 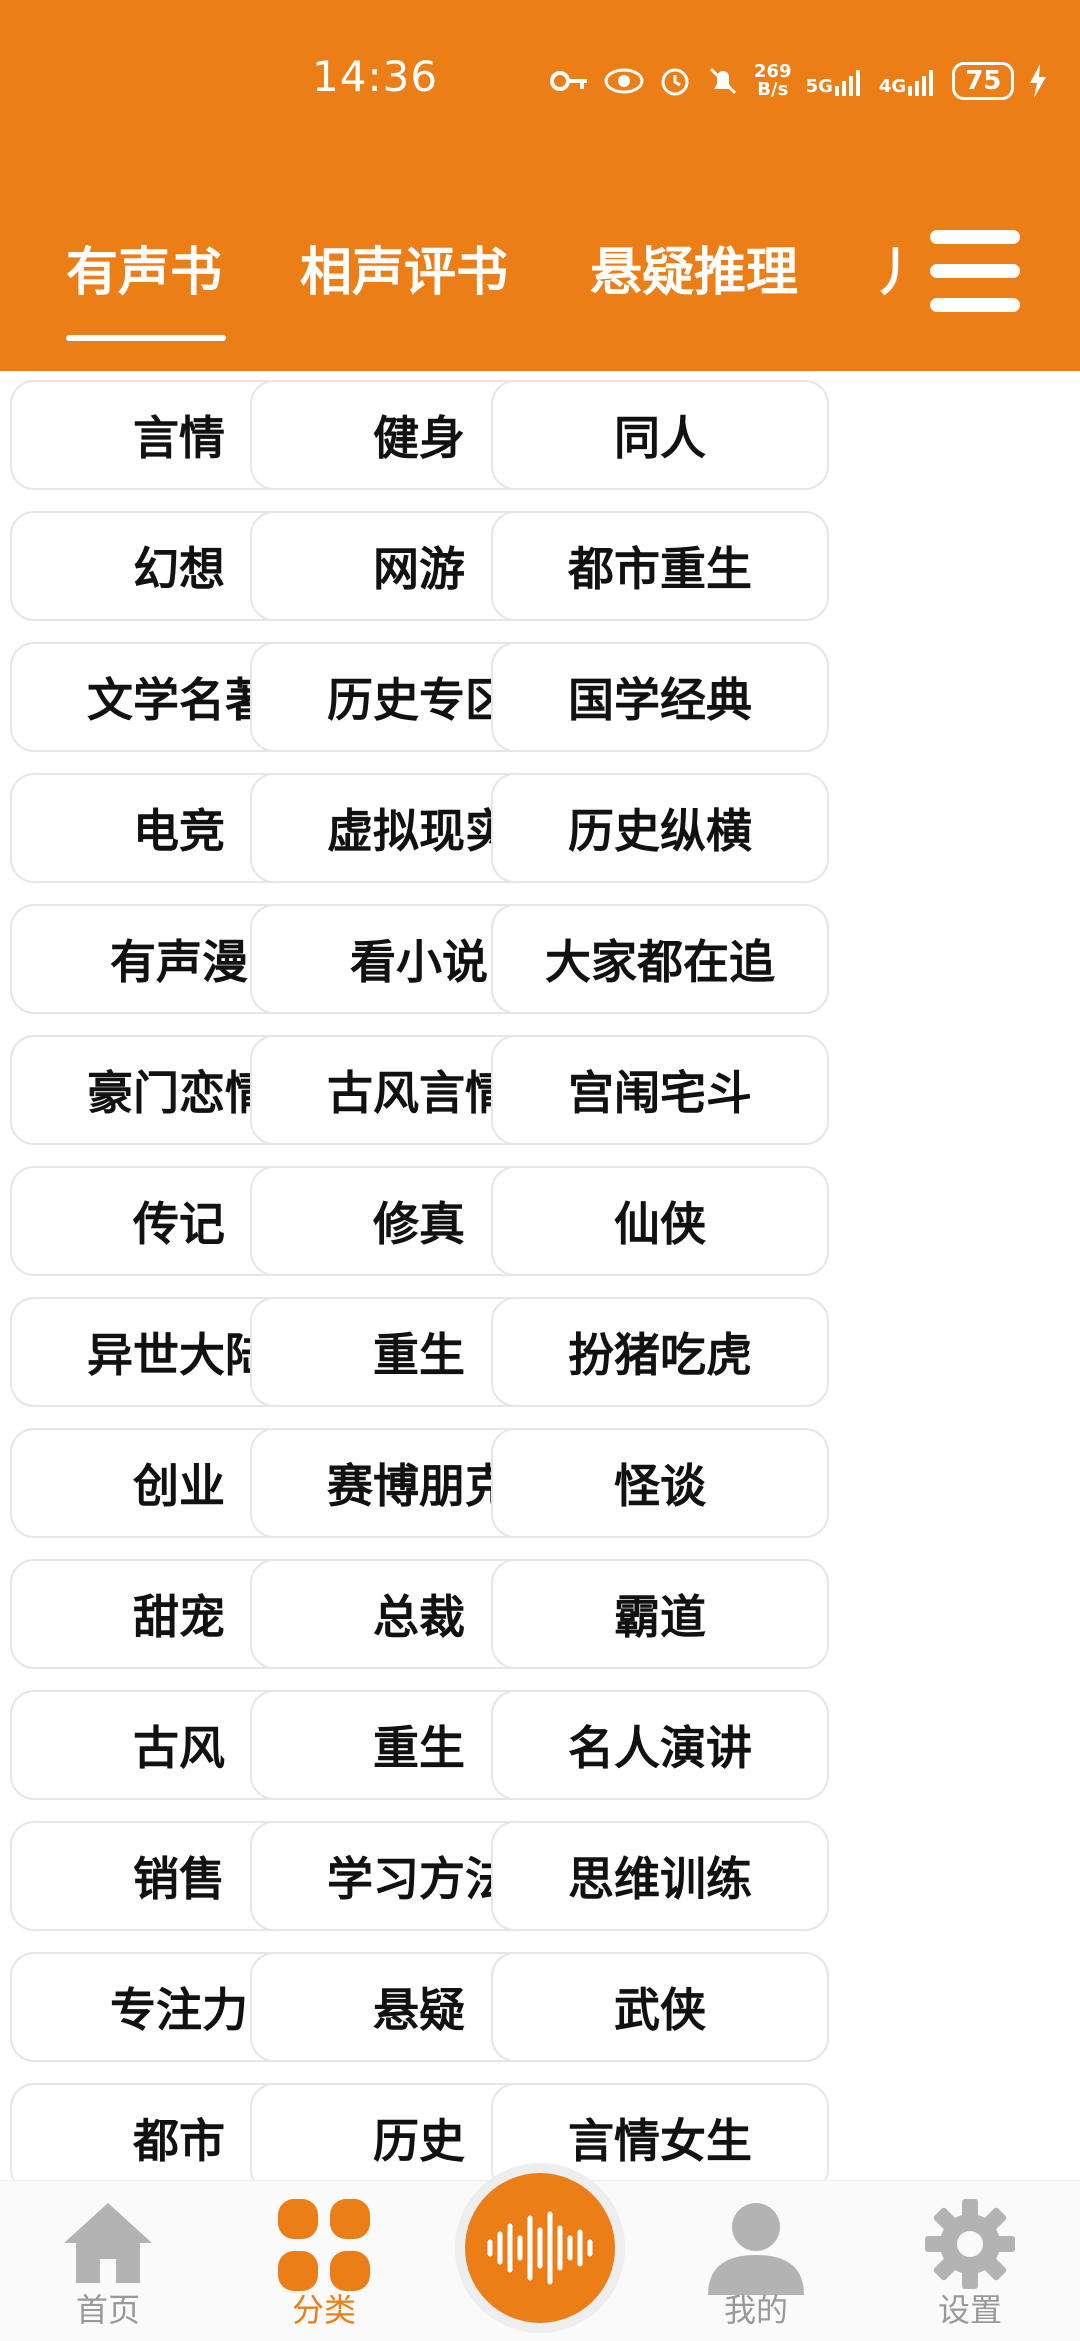 What do you see at coordinates (404, 267) in the screenshot?
I see `tab-crosstalk: 相声评书` at bounding box center [404, 267].